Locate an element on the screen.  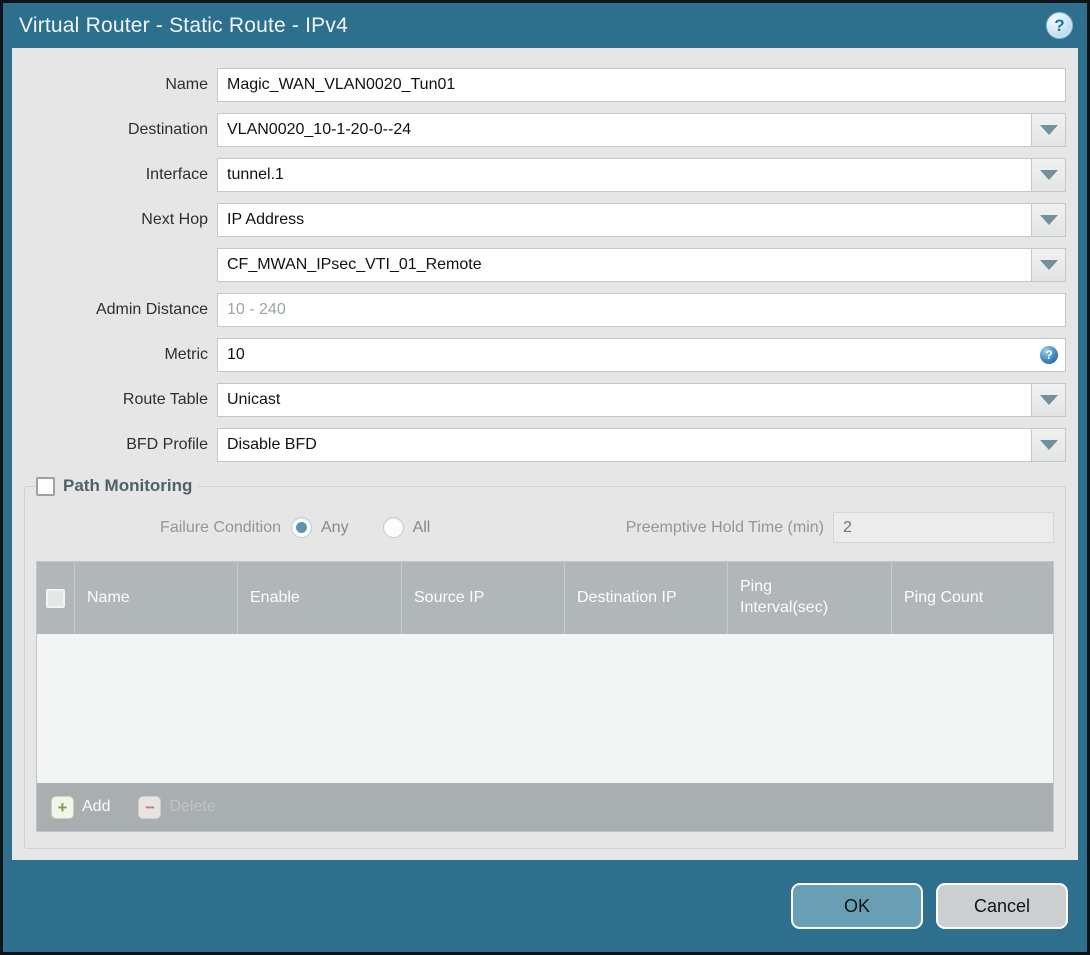
name-label: Name is located at coordinates (186, 84).